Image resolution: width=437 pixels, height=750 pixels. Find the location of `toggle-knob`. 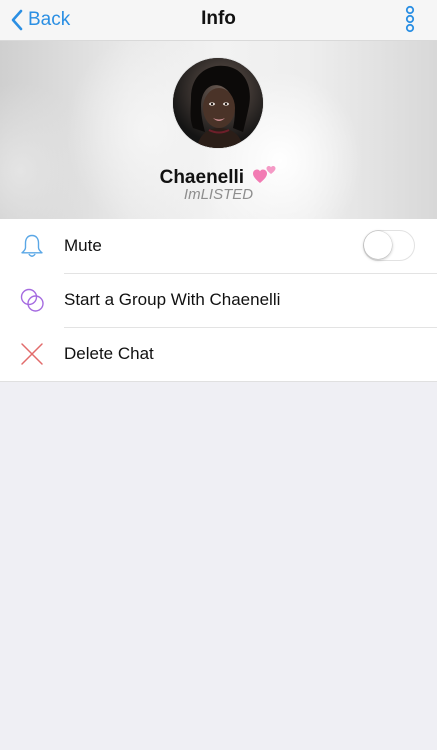

toggle-knob is located at coordinates (378, 245).